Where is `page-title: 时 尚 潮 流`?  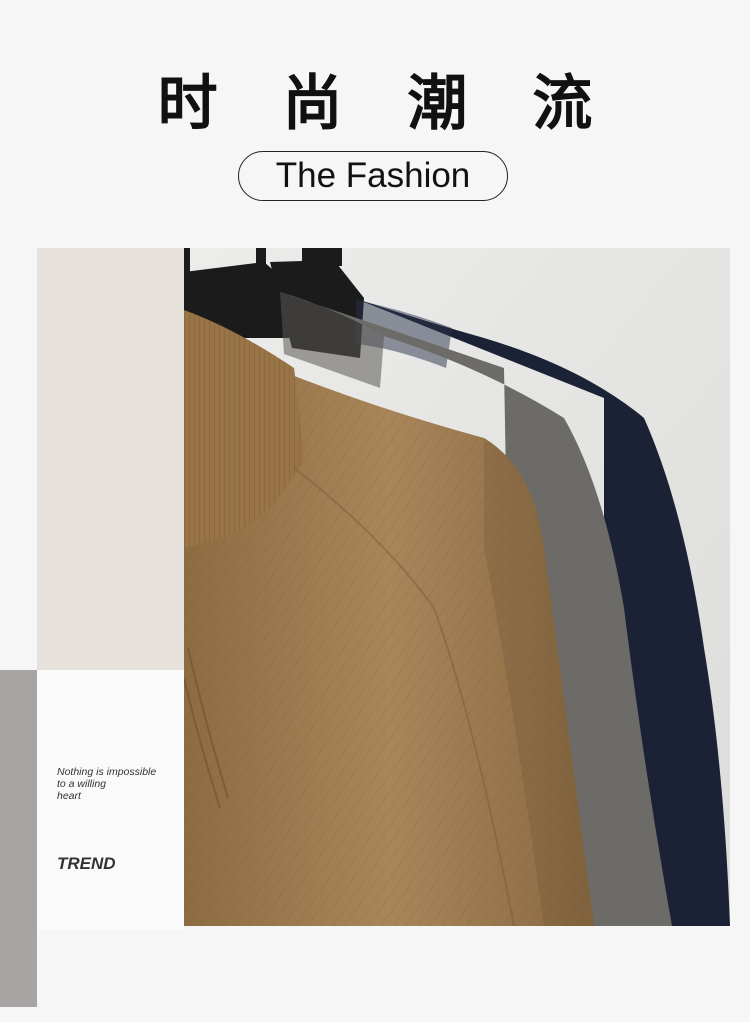 page-title: 时 尚 潮 流 is located at coordinates (386, 104).